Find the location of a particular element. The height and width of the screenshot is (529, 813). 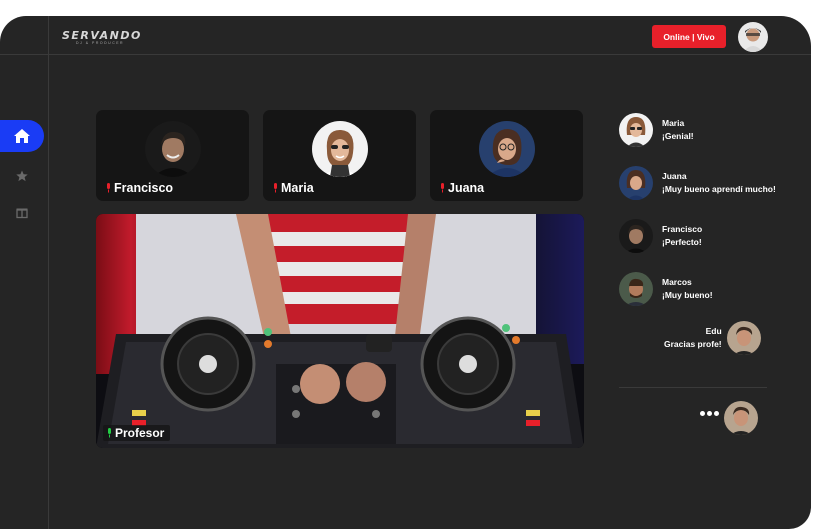

typing-dots-icon is located at coordinates (709, 413).